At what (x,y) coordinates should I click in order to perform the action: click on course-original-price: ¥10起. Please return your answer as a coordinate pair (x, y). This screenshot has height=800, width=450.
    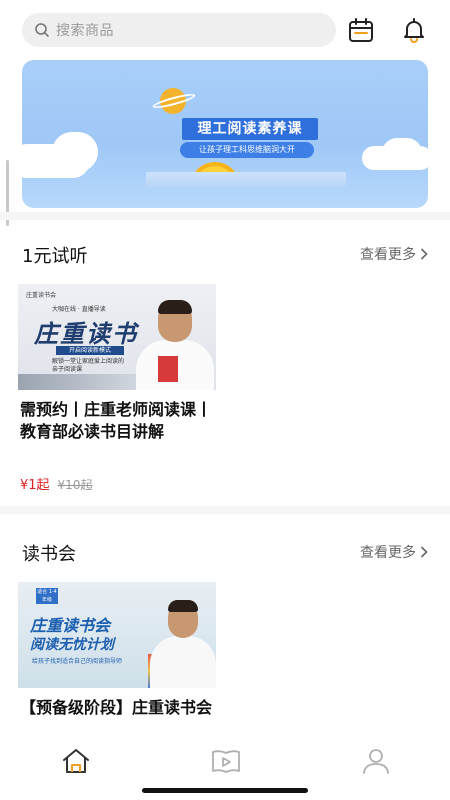
    Looking at the image, I should click on (75, 485).